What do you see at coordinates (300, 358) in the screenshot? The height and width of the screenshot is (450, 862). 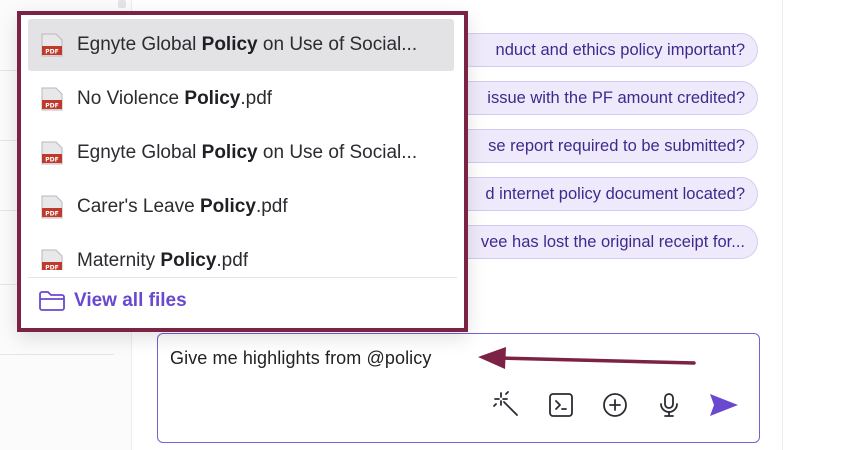 I see `composer-input-text: Give me highlights from @policy` at bounding box center [300, 358].